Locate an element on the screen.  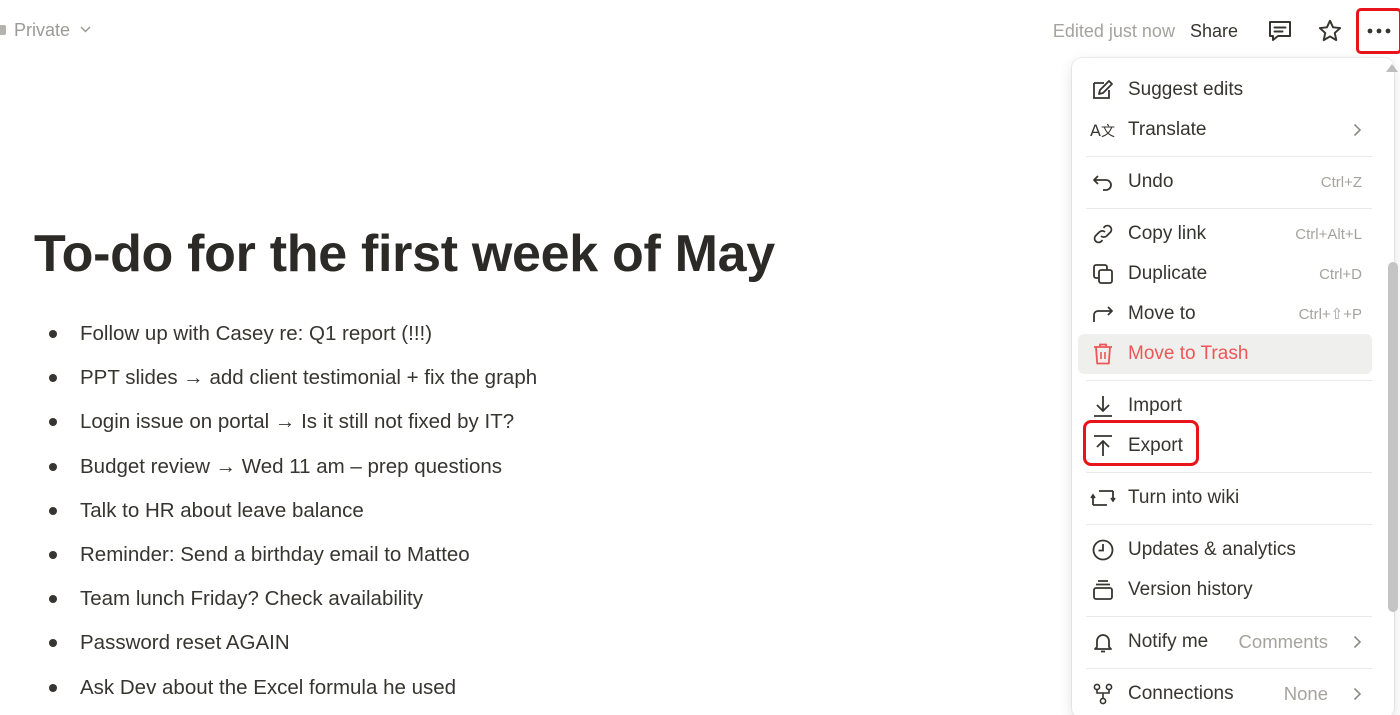
menu-item-copy-link: Copy link Ctrl+Alt+L is located at coordinates (1225, 234).